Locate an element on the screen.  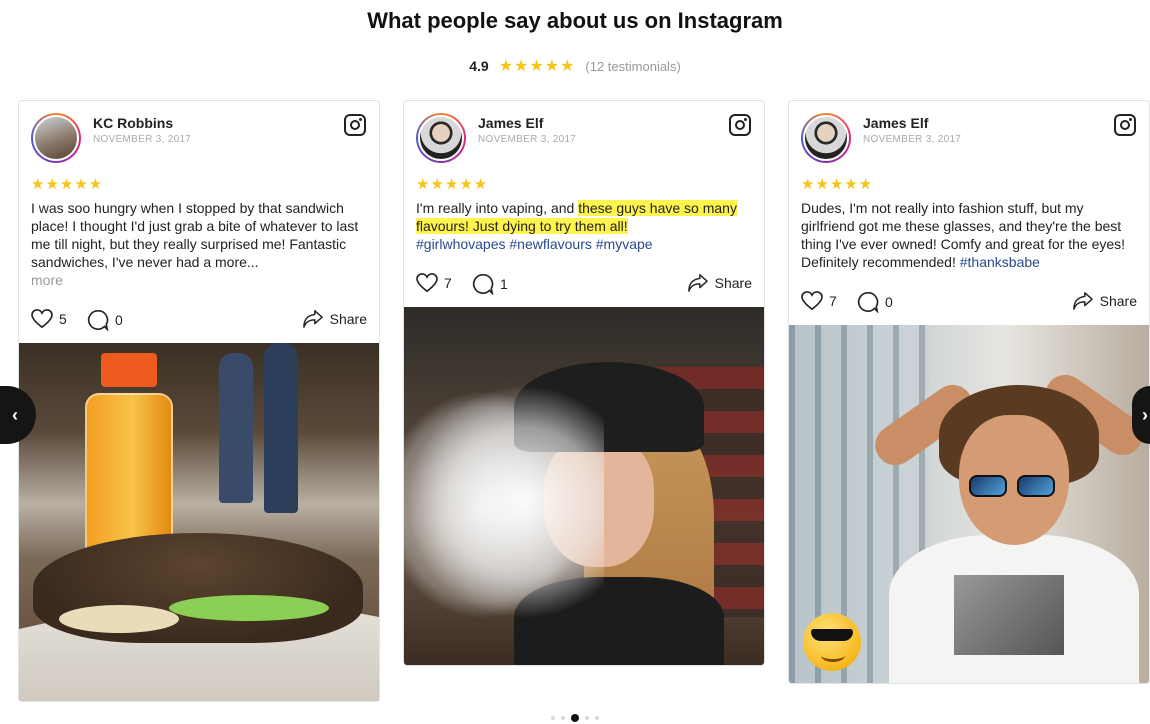
card-actions: 7 0 Share is located at coordinates (969, 303).